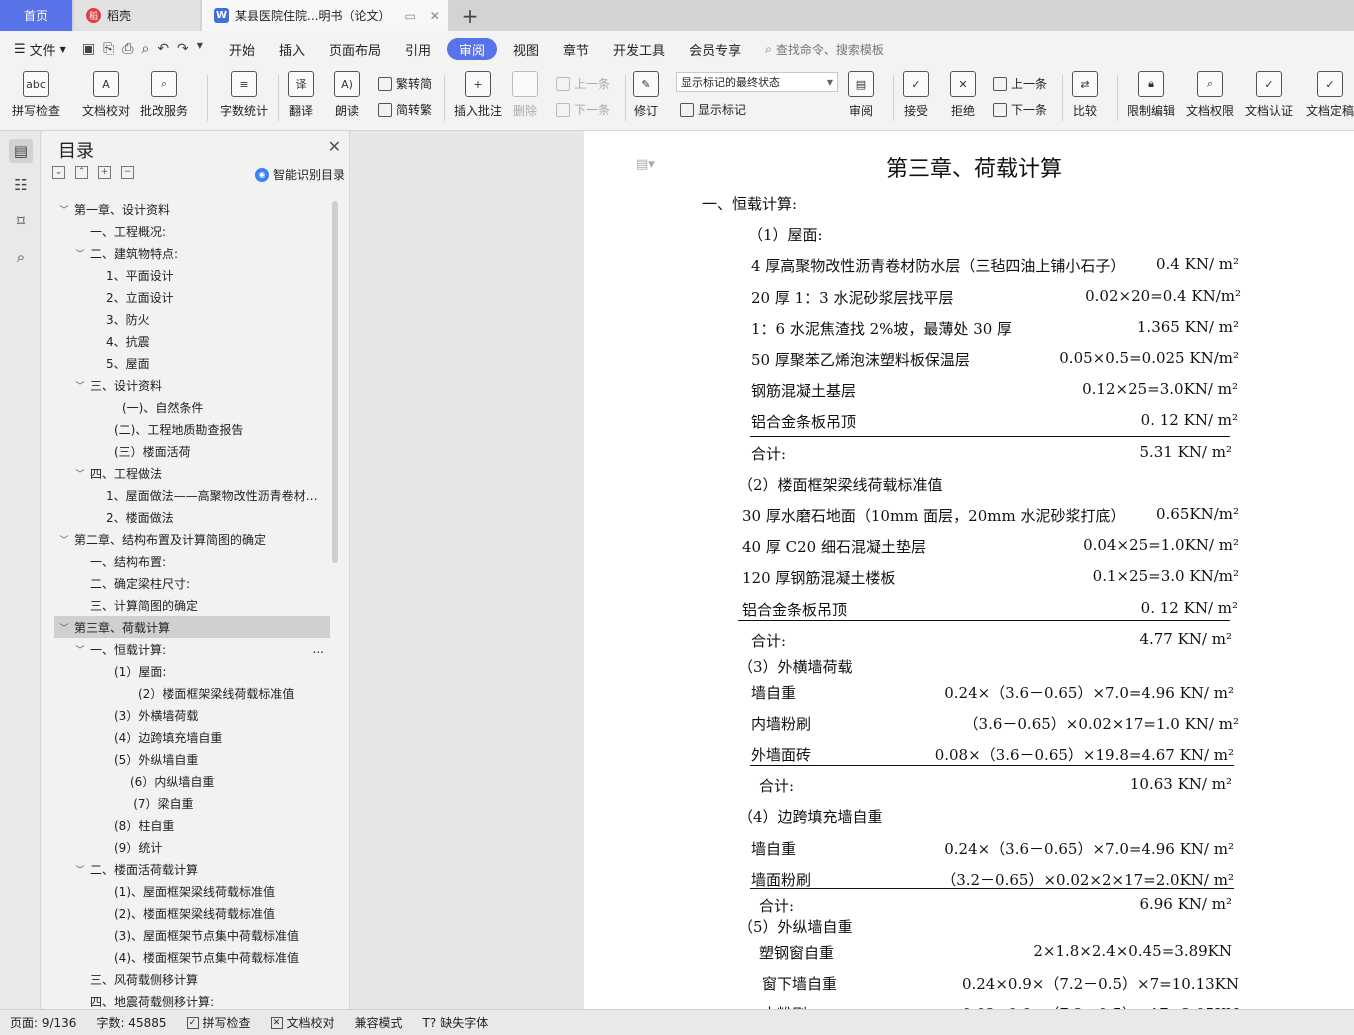  Describe the element at coordinates (192, 803) in the screenshot. I see `toc-item: (7）梁自重` at that location.